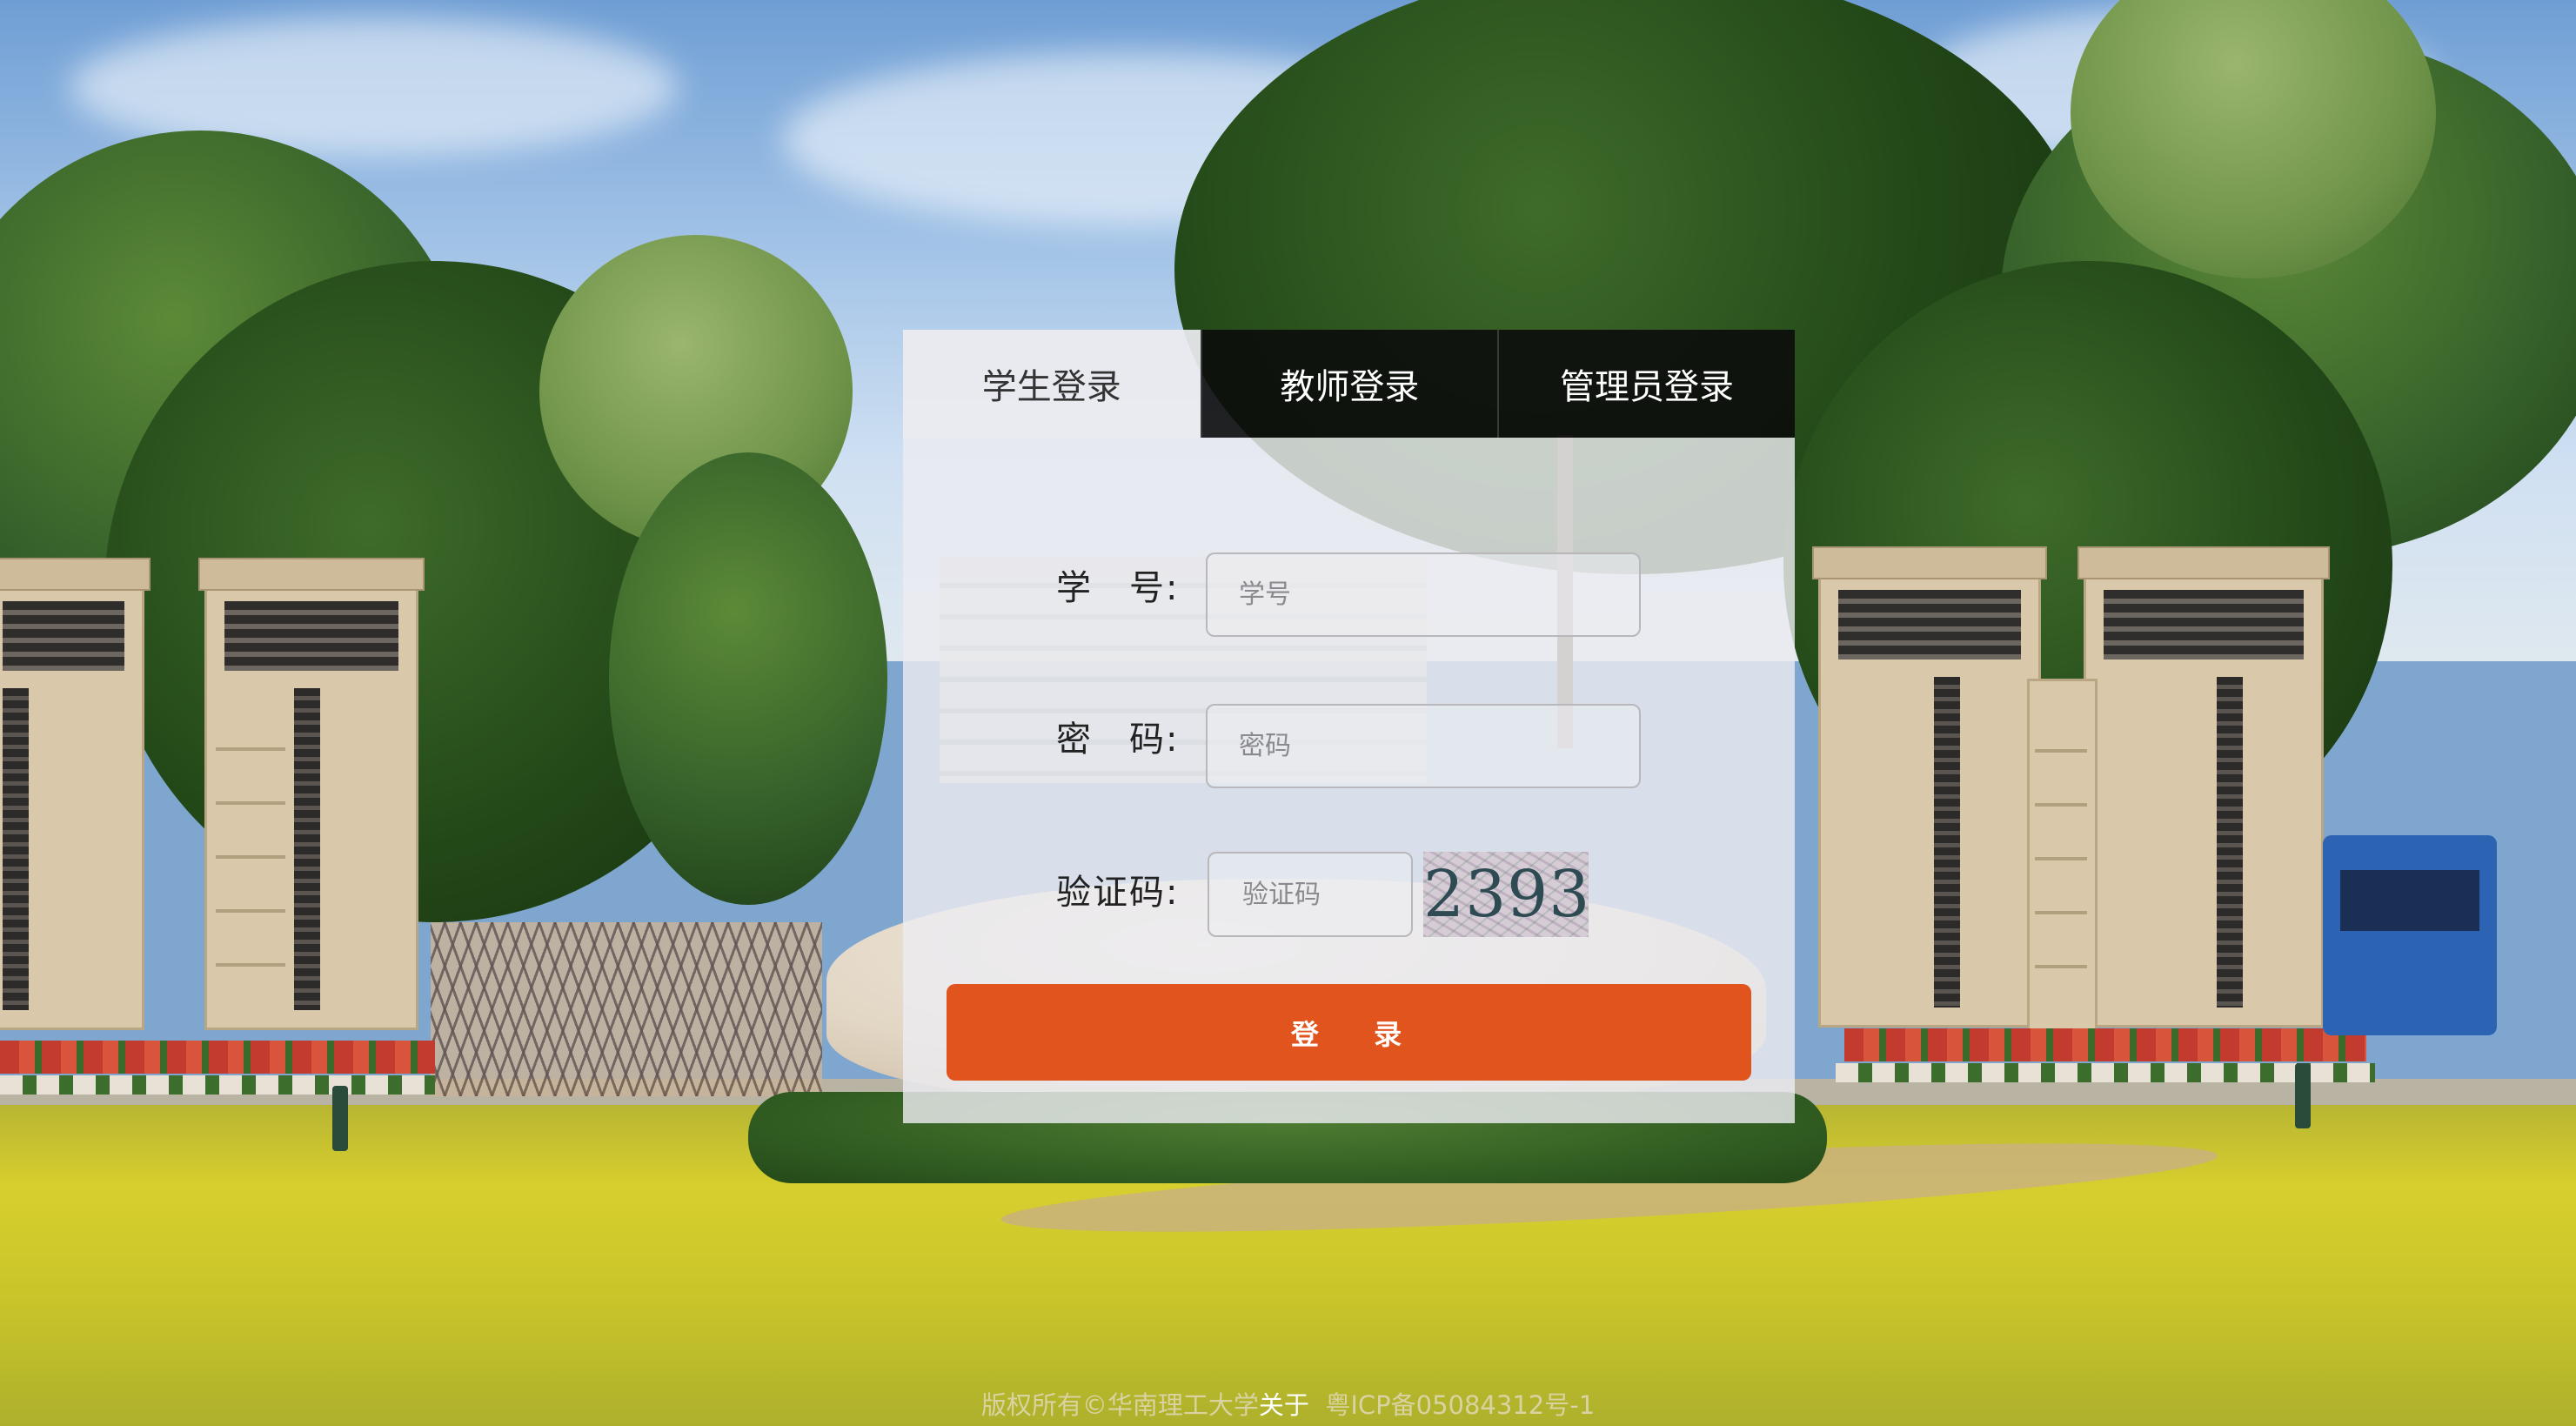 This screenshot has height=1426, width=2576. I want to click on captcha-code: 2393, so click(1506, 894).